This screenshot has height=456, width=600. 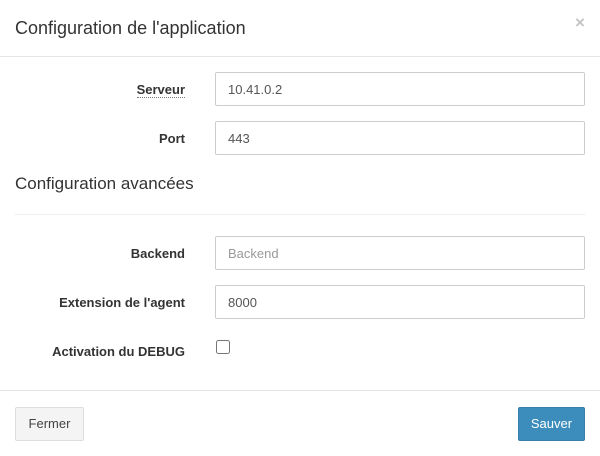 I want to click on section-divider, so click(x=300, y=214).